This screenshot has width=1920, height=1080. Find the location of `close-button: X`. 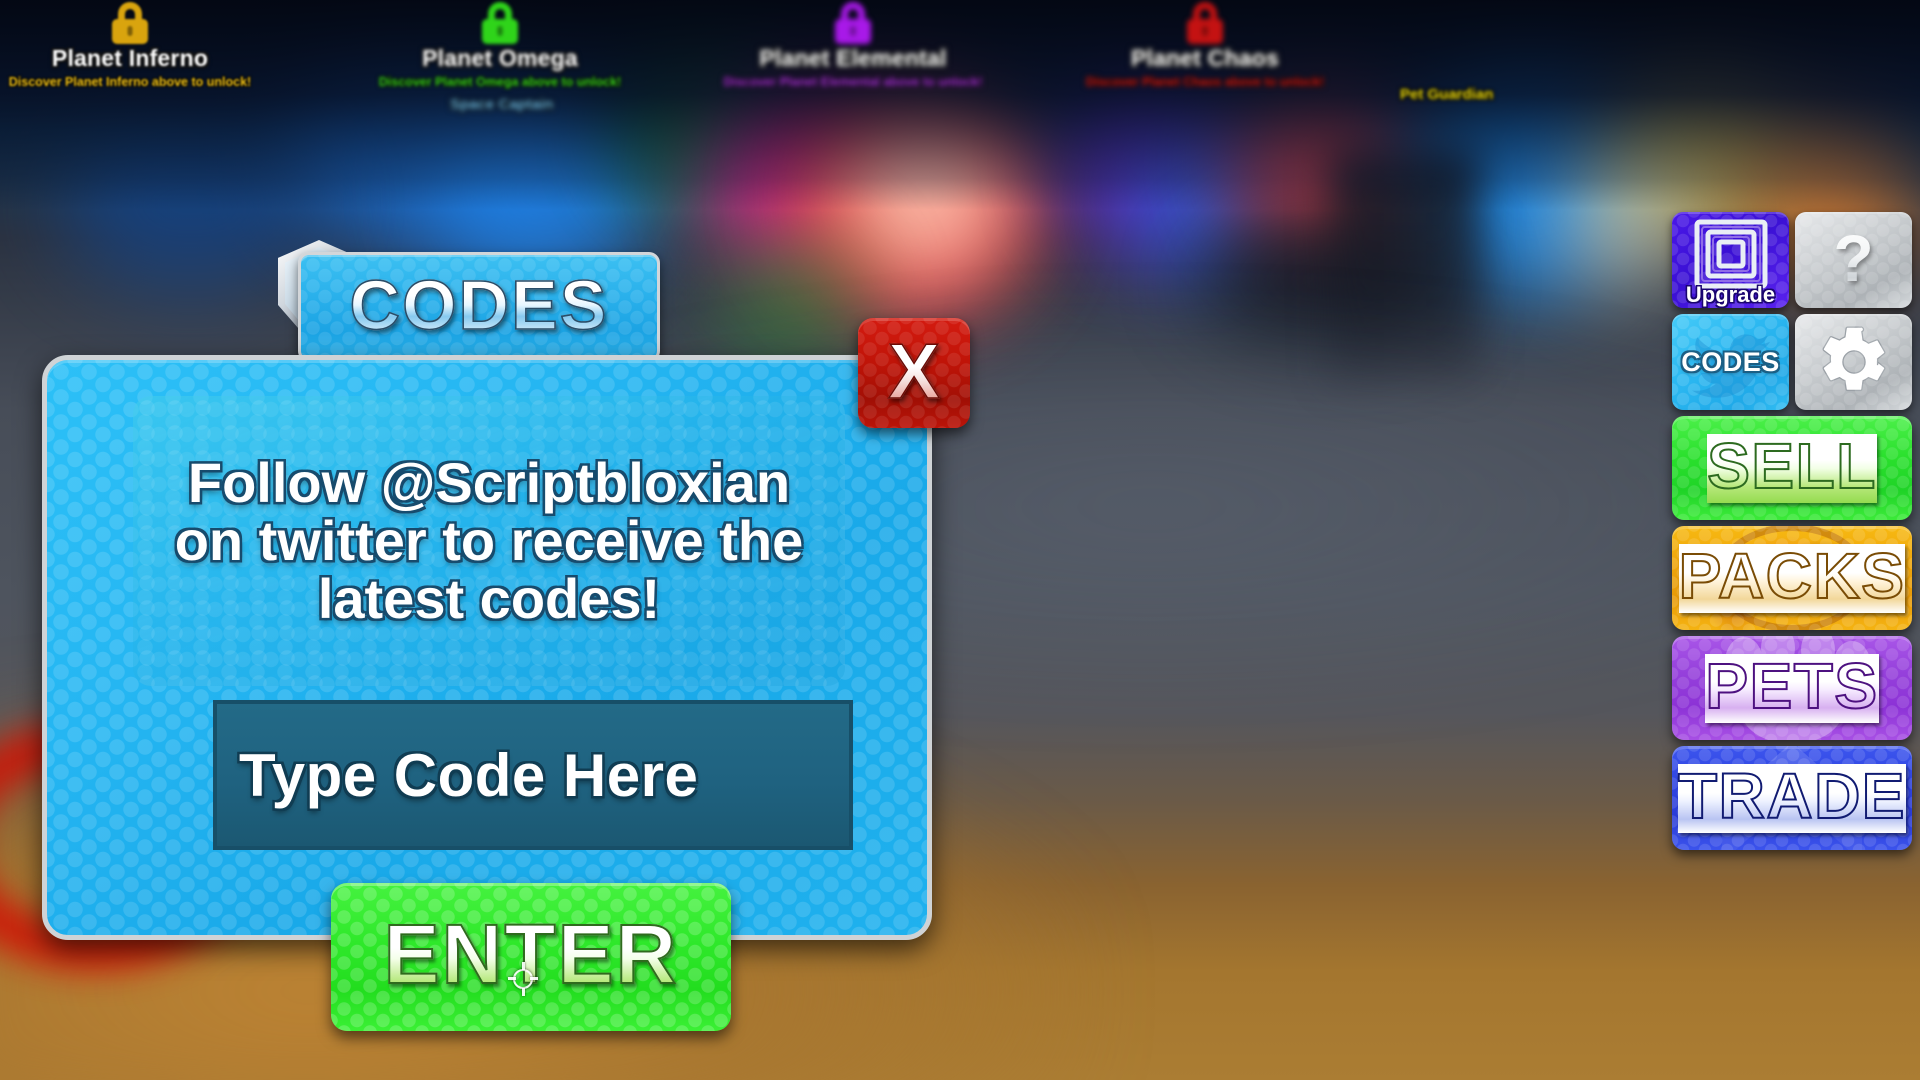

close-button: X is located at coordinates (914, 373).